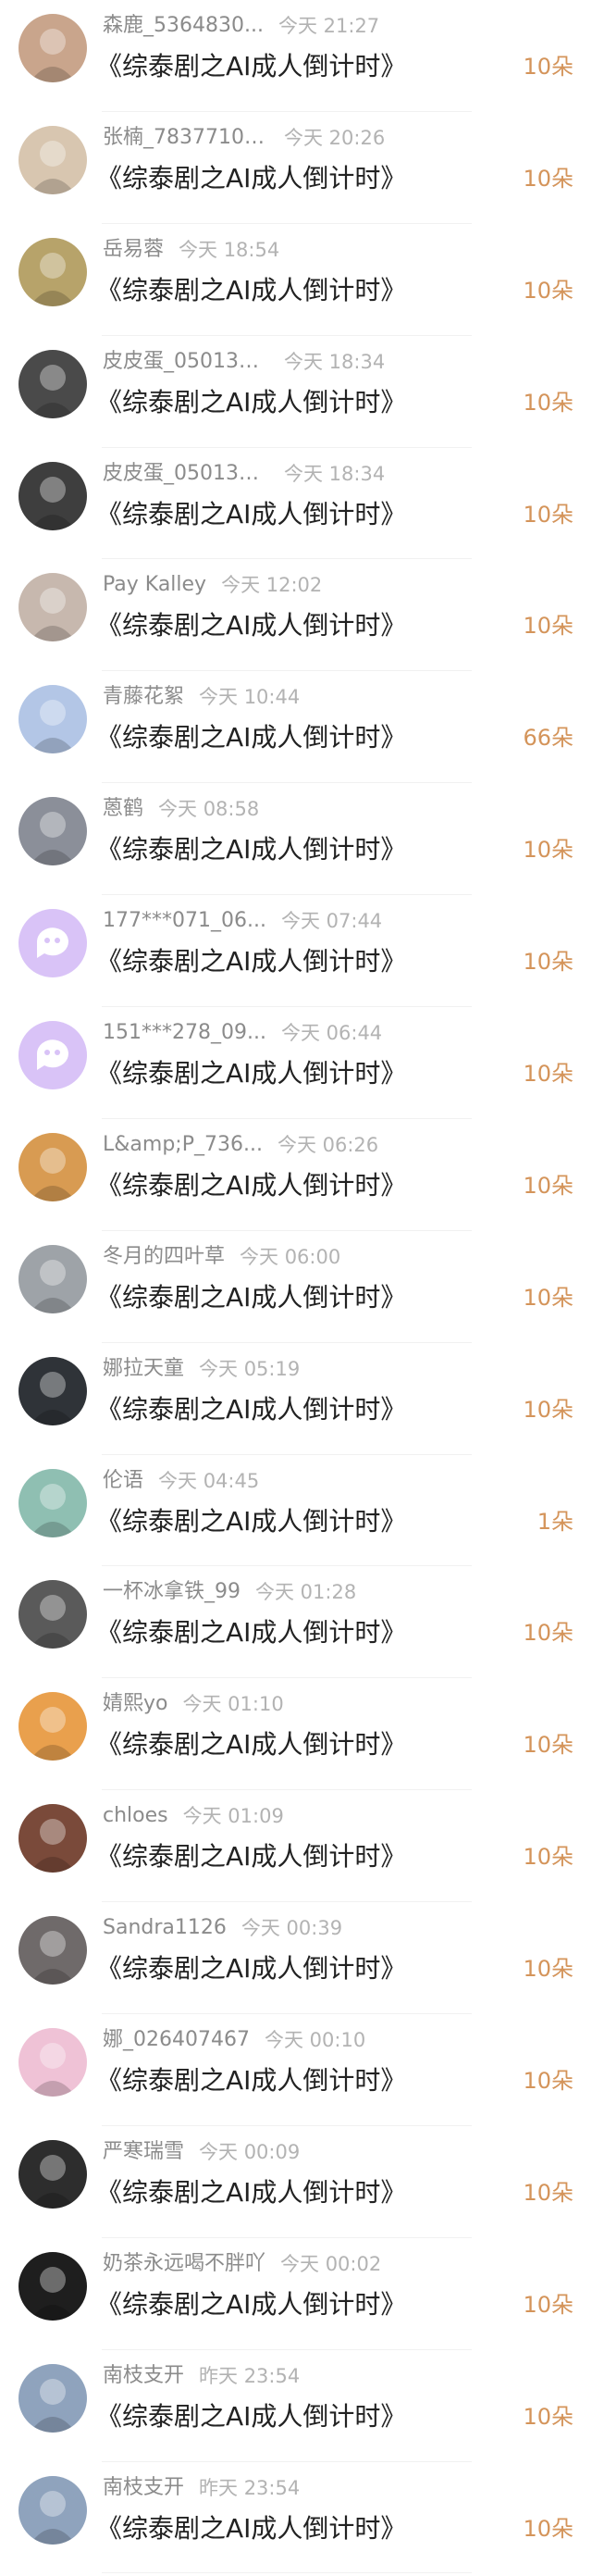 The height and width of the screenshot is (2576, 592). What do you see at coordinates (209, 1480) in the screenshot?
I see `record-time: 今天 04:45` at bounding box center [209, 1480].